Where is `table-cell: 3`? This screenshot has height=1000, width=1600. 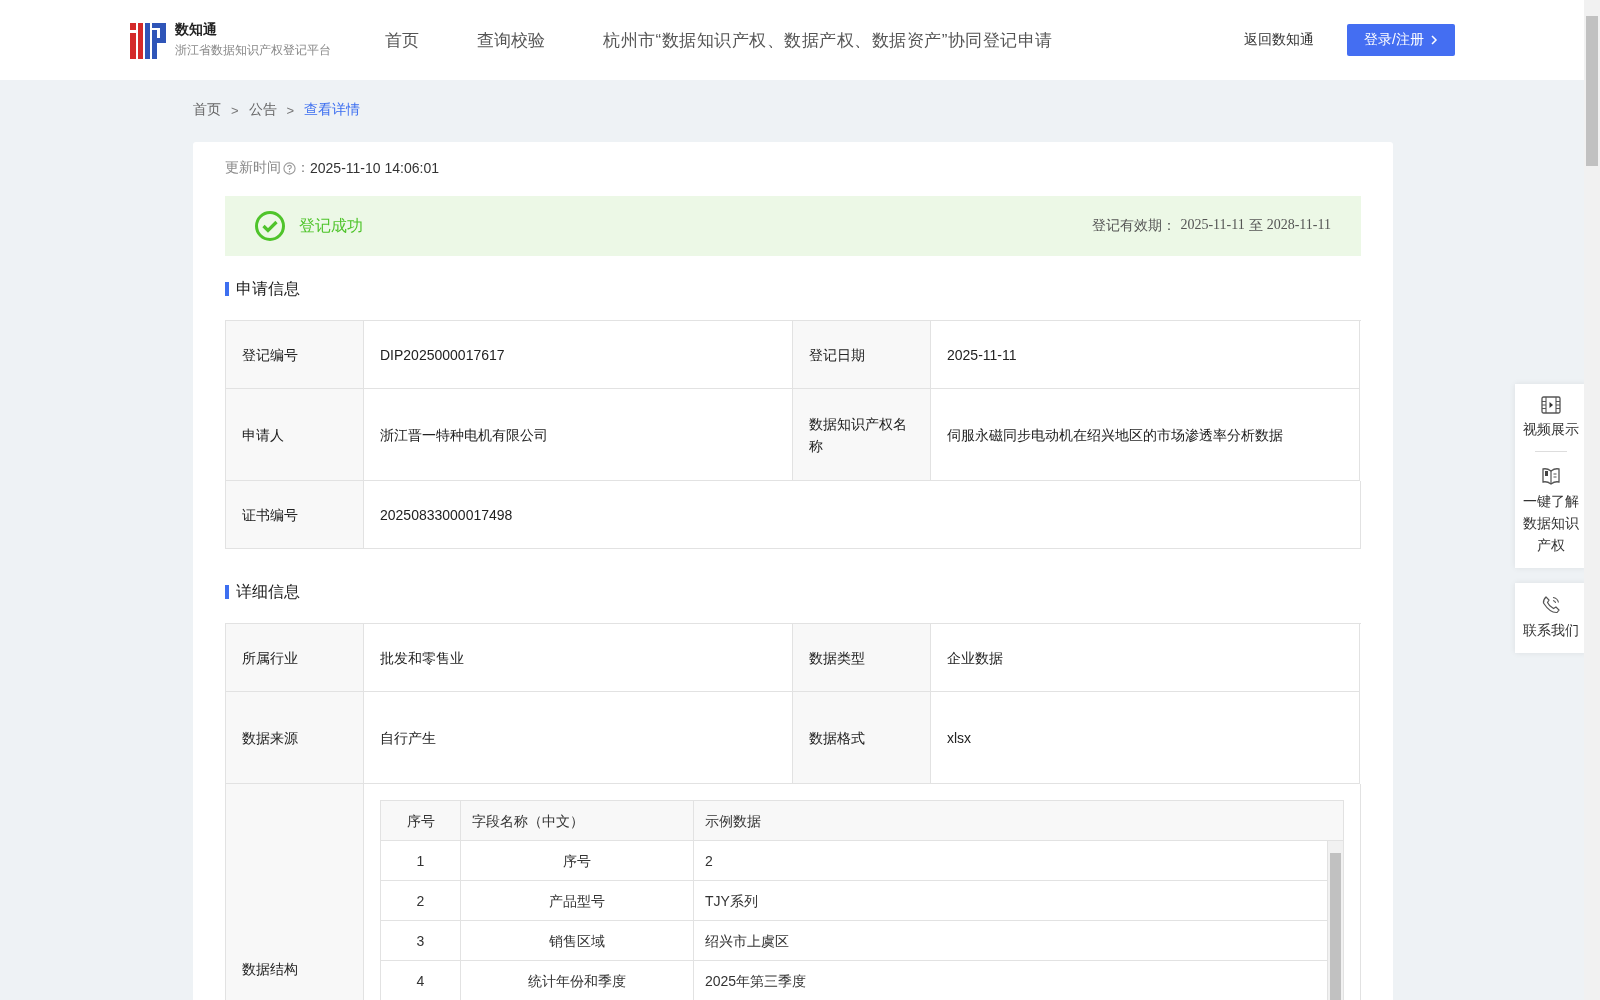 table-cell: 3 is located at coordinates (421, 940).